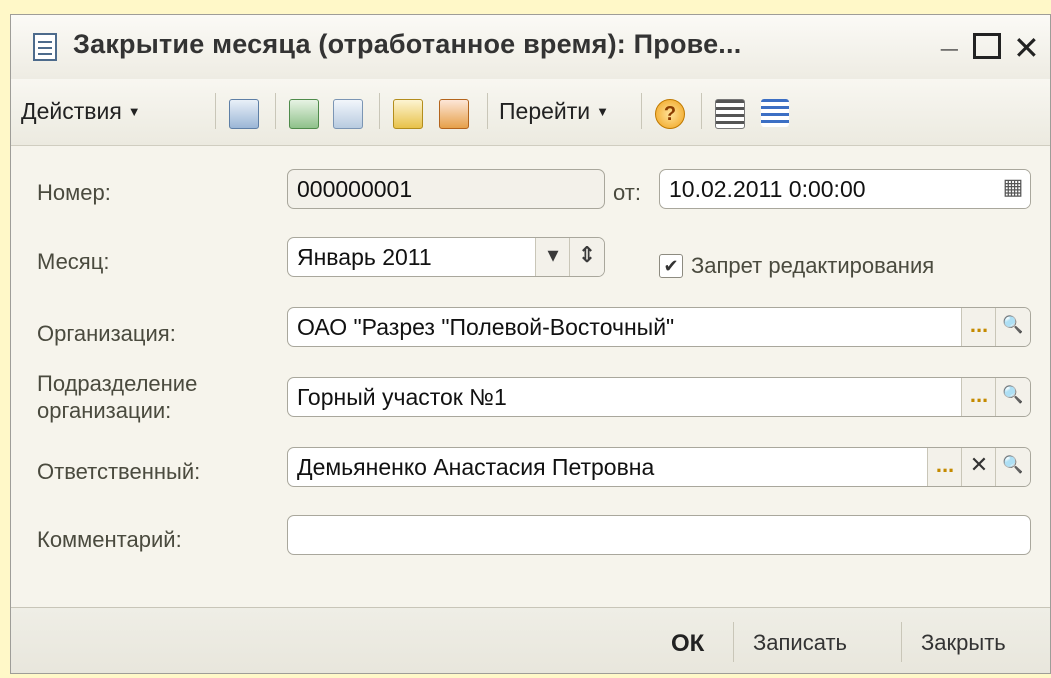 Image resolution: width=1051 pixels, height=678 pixels. I want to click on date-field: 10.02.2011 0:00:00 ▦, so click(845, 189).